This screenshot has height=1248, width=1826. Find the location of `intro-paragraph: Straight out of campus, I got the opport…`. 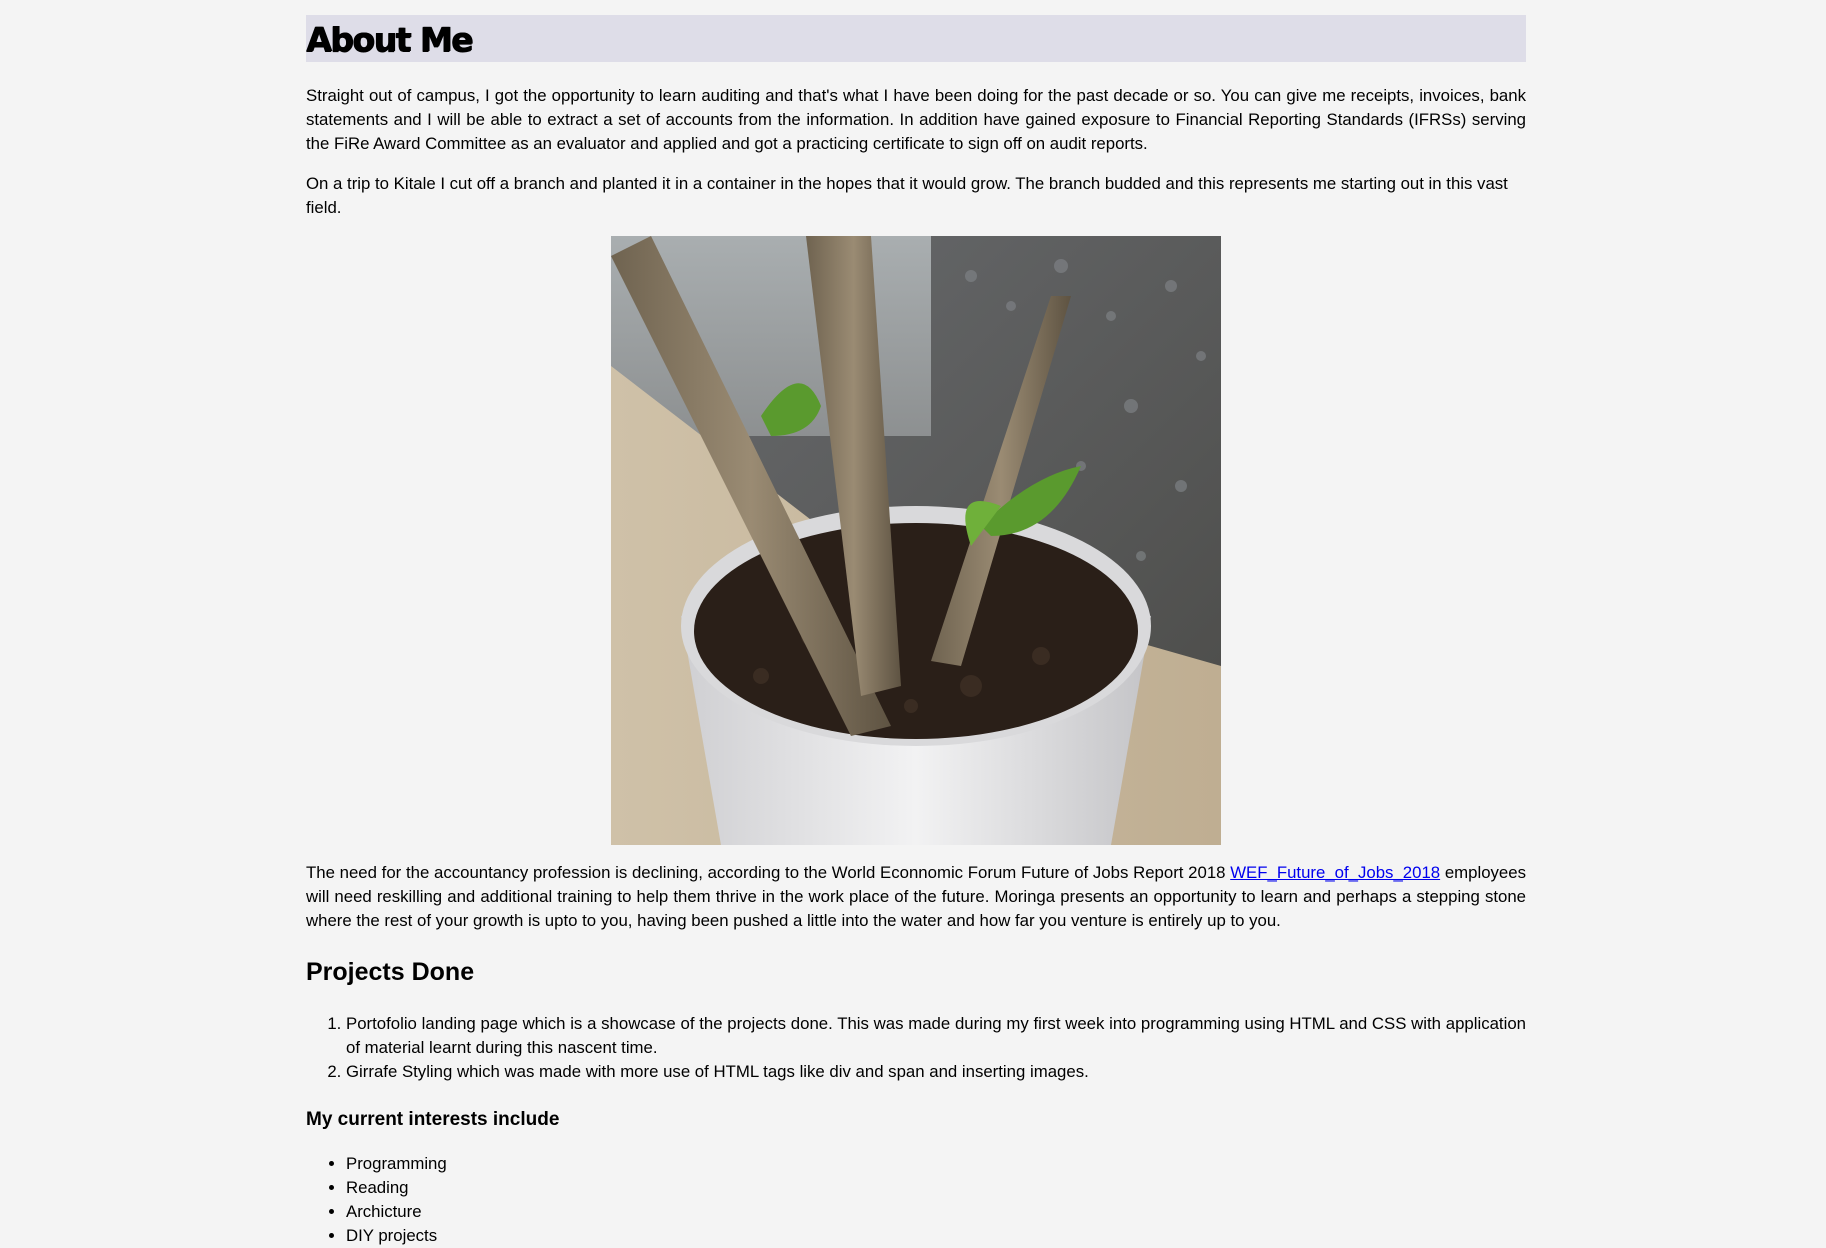

intro-paragraph: Straight out of campus, I got the opport… is located at coordinates (916, 119).